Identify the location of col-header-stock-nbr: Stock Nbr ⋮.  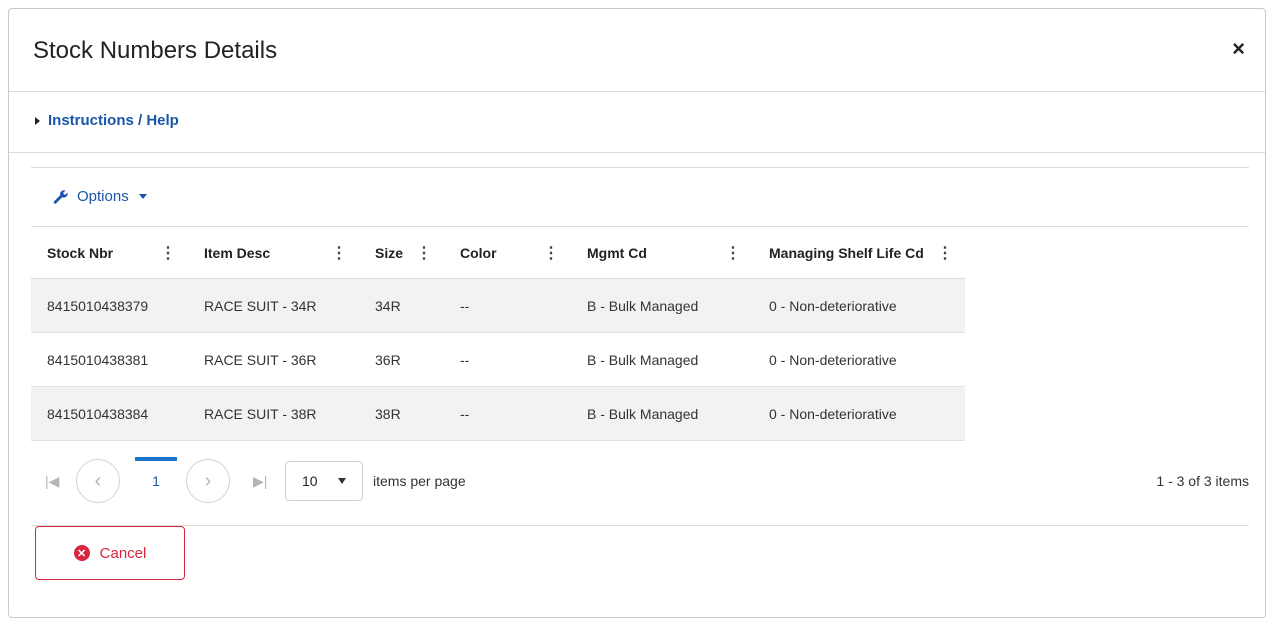
(109, 253).